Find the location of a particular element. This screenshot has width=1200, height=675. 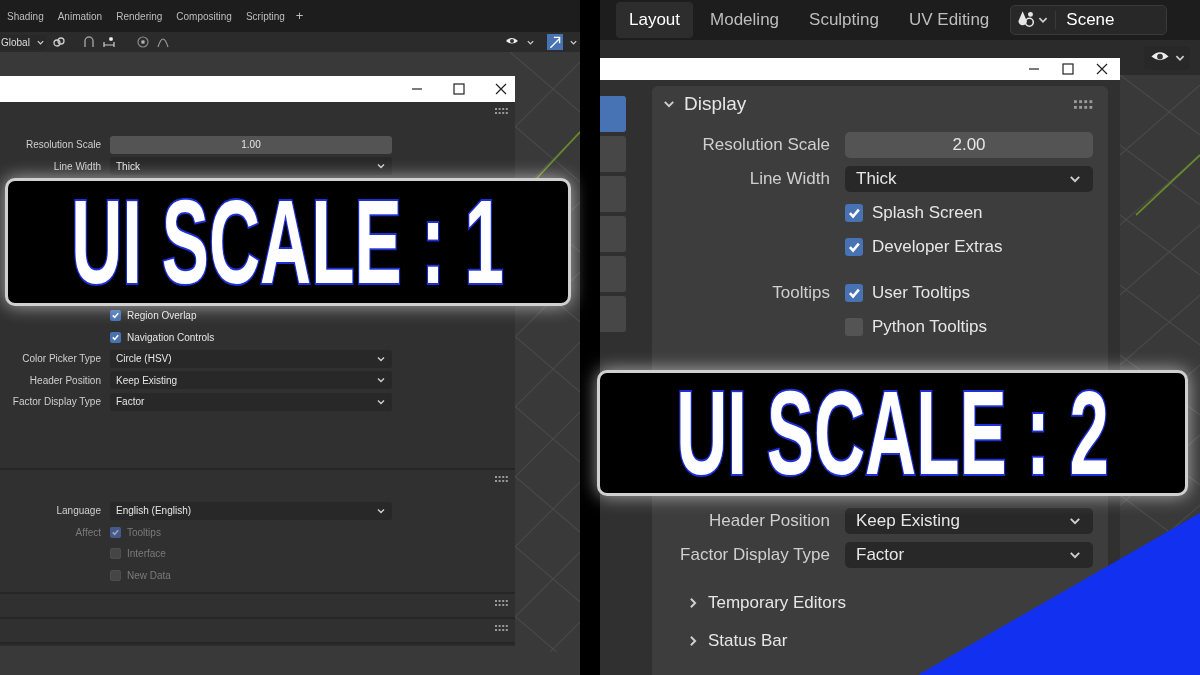

checkbox-label: Navigation Controls is located at coordinates (171, 337).